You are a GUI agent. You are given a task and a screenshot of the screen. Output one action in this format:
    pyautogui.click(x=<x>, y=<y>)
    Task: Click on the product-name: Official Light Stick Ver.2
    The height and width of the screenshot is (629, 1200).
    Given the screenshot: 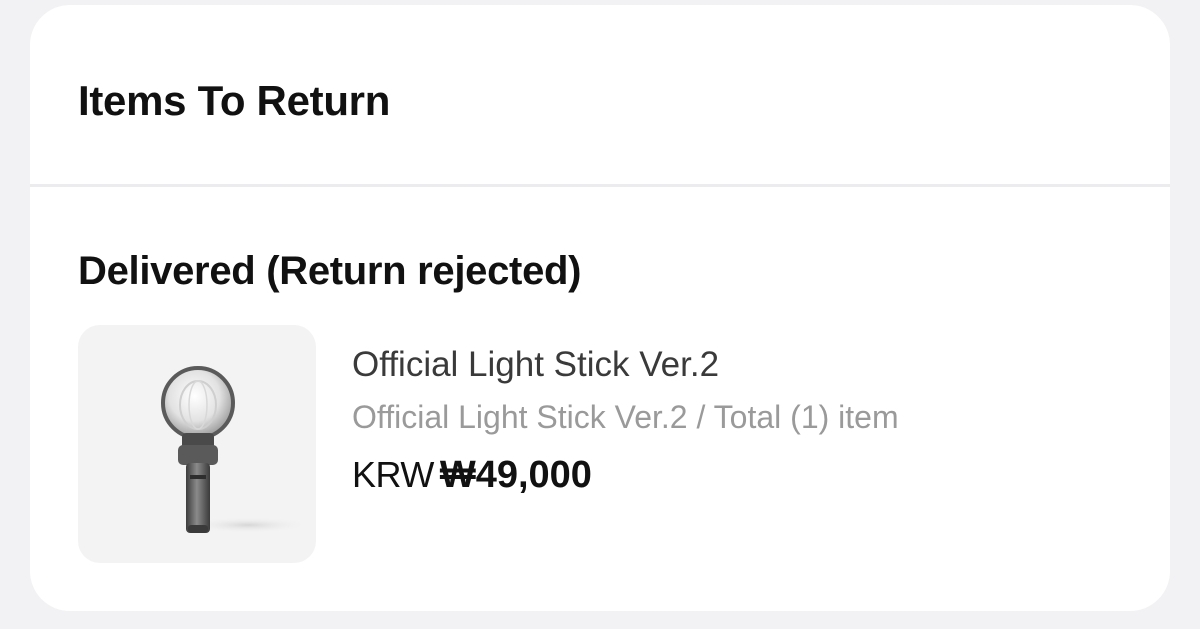 What is the action you would take?
    pyautogui.click(x=625, y=365)
    